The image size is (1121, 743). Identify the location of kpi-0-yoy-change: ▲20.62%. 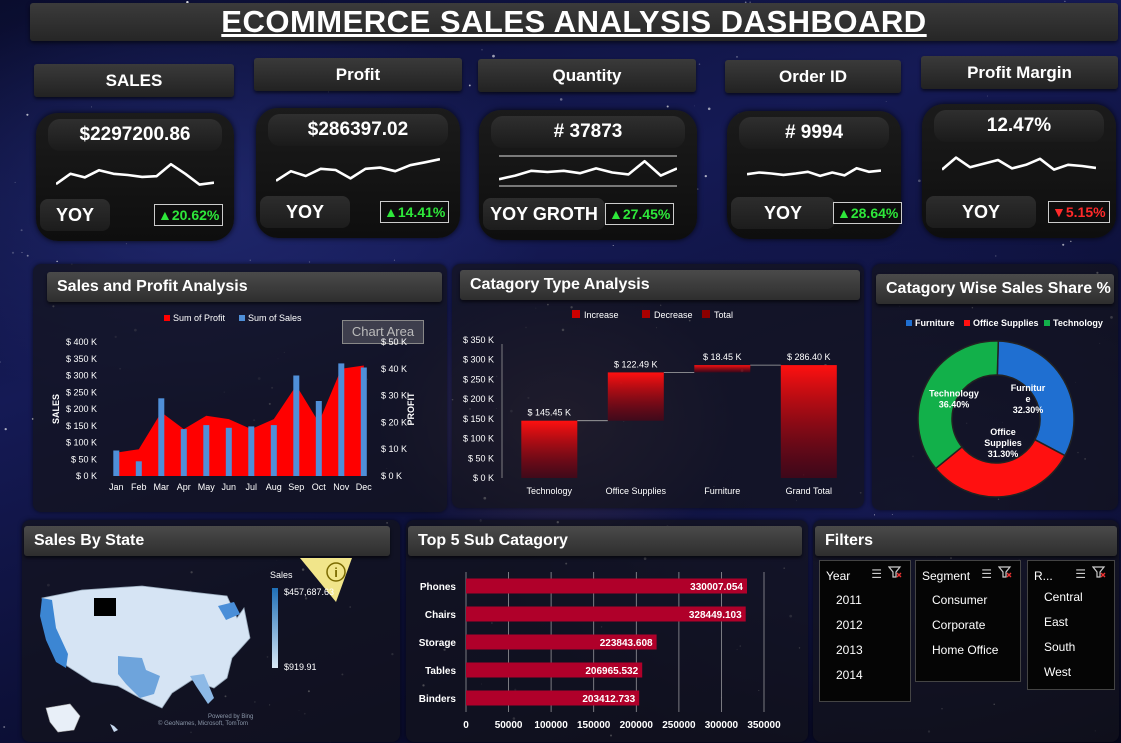
(189, 215).